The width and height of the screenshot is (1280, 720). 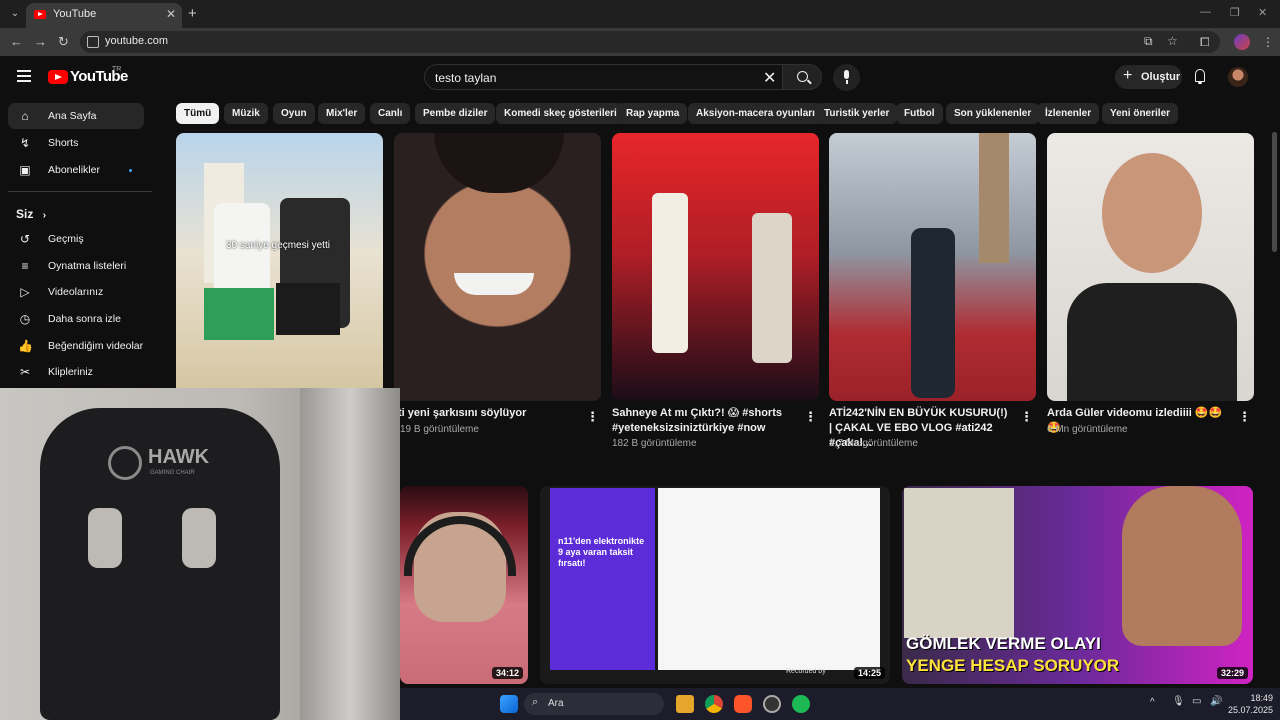 I want to click on chrome-icon, so click(x=714, y=704).